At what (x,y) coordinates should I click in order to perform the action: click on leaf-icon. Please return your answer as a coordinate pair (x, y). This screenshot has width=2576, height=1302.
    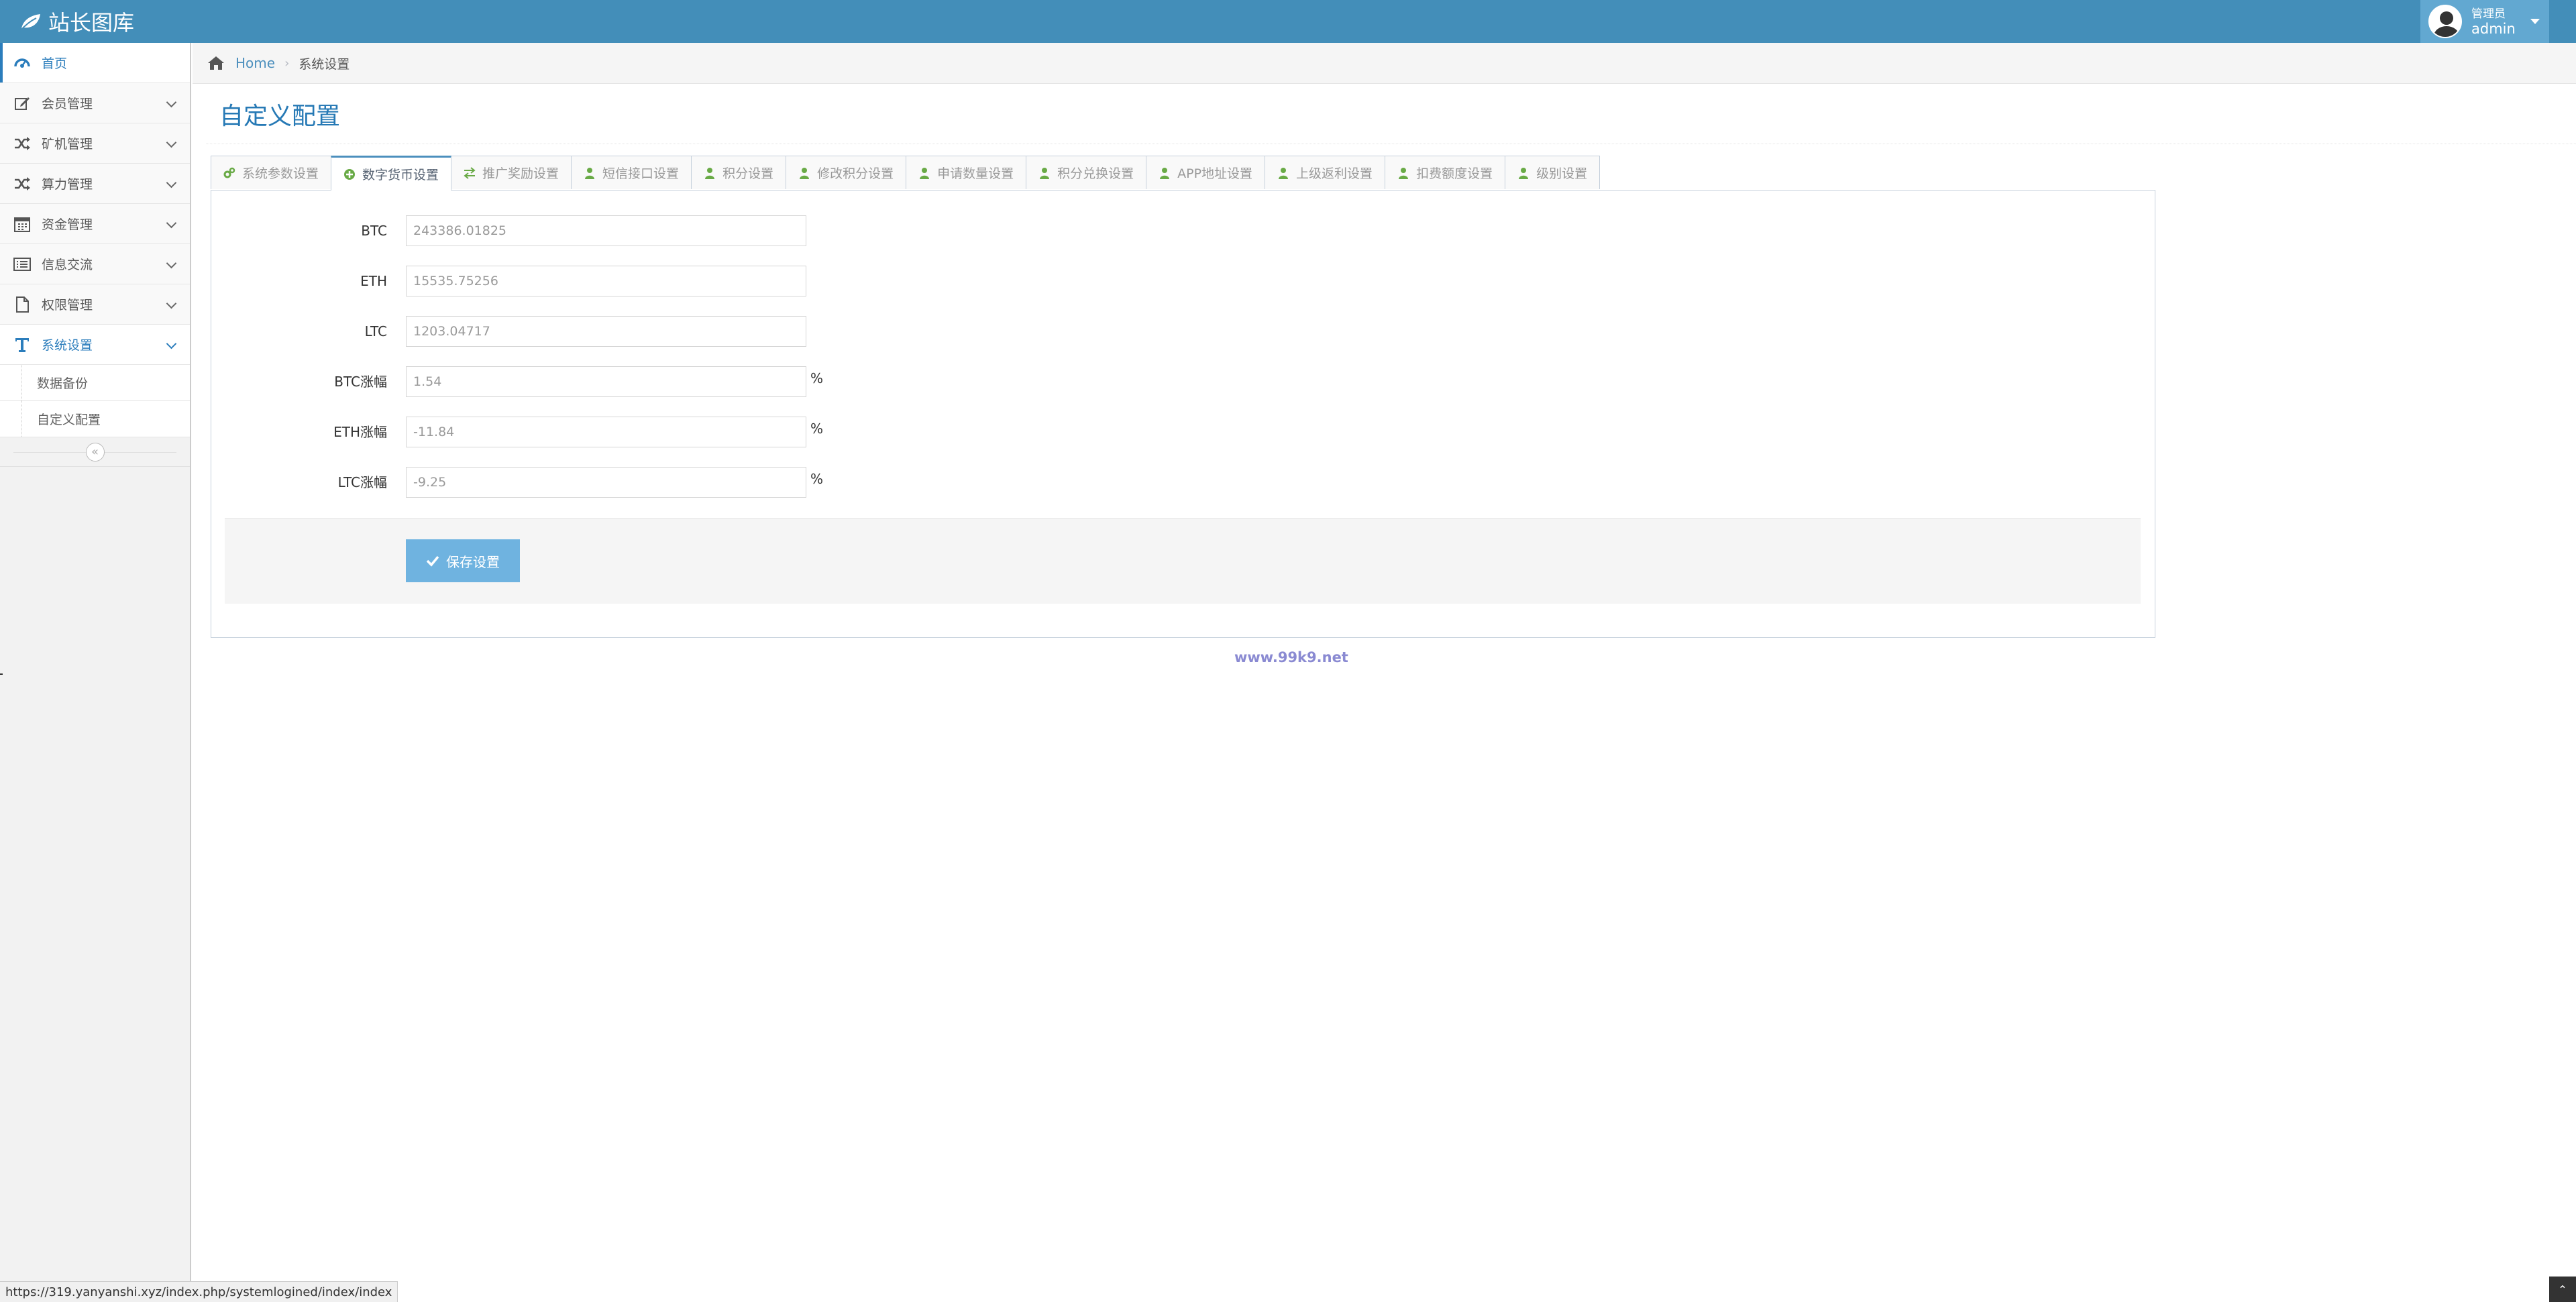
    Looking at the image, I should click on (29, 23).